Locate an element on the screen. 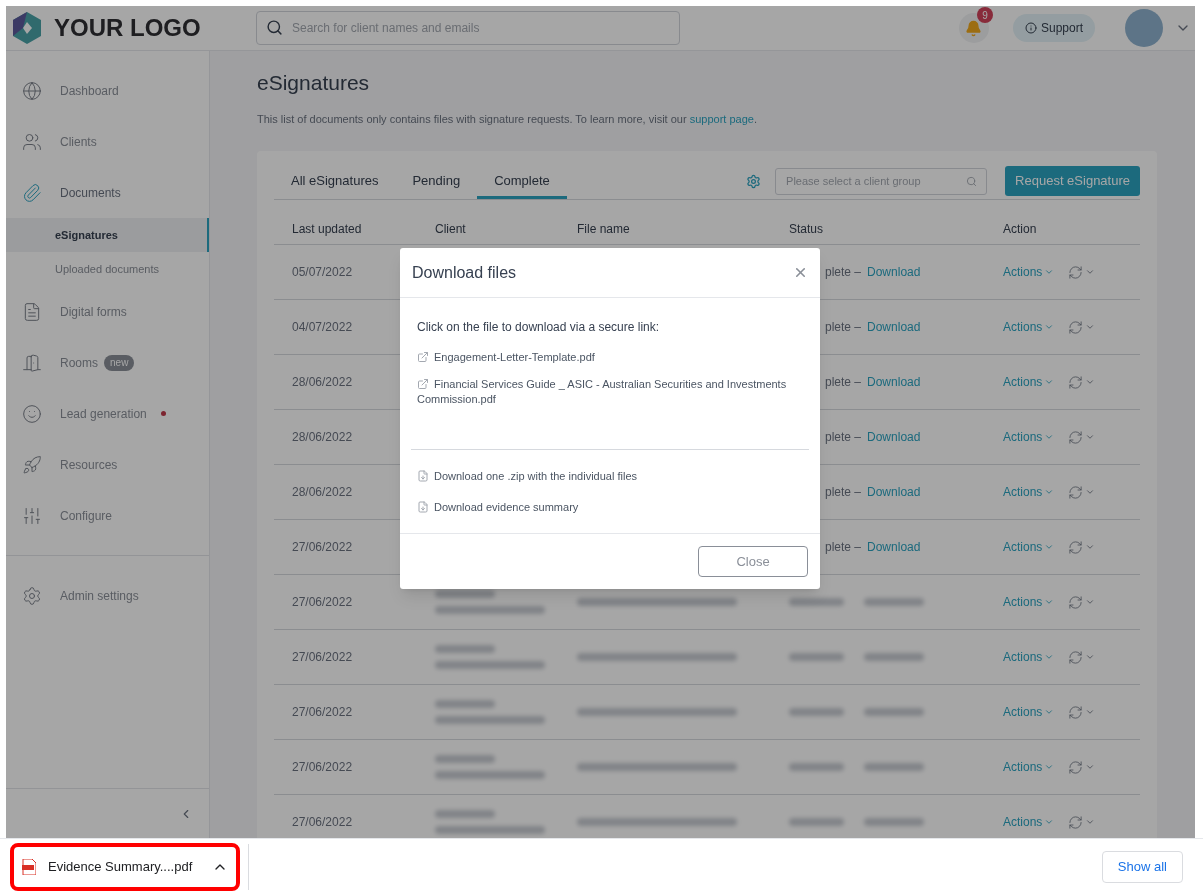  sidebar-subitem: Uploaded documents is located at coordinates (107, 269).